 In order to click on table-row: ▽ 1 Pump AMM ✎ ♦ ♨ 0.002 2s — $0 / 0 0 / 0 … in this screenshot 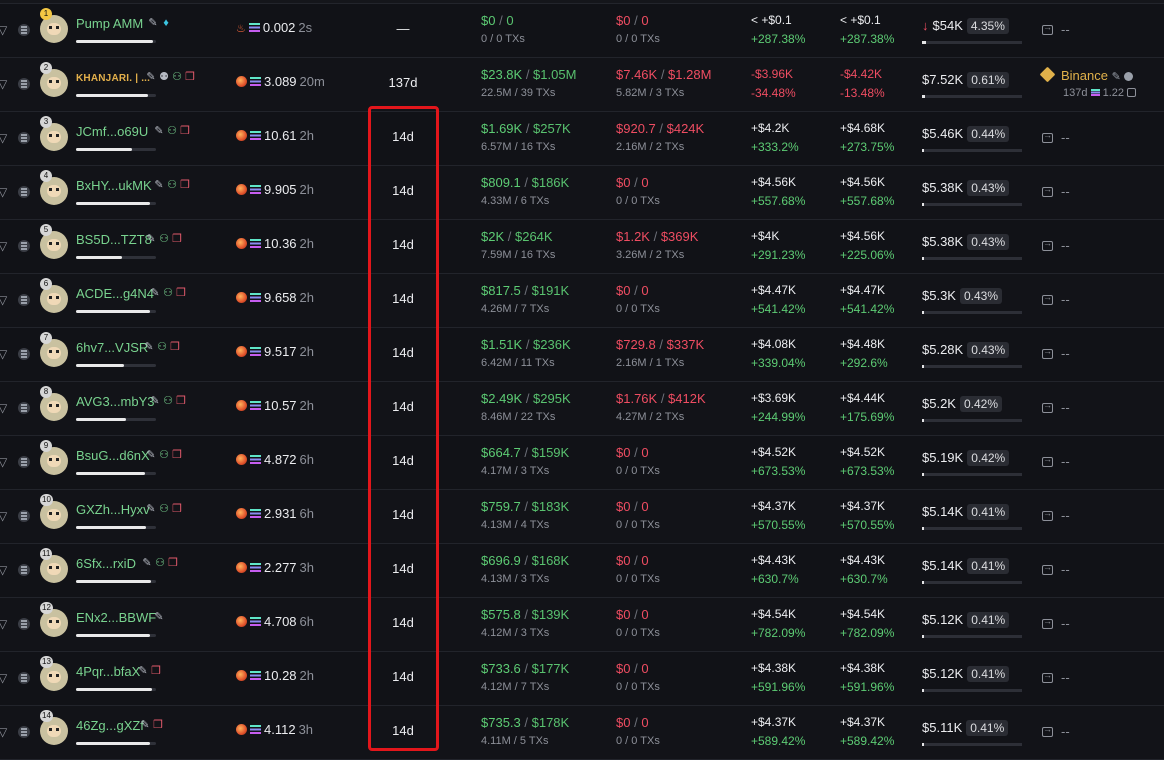, I will do `click(582, 31)`.